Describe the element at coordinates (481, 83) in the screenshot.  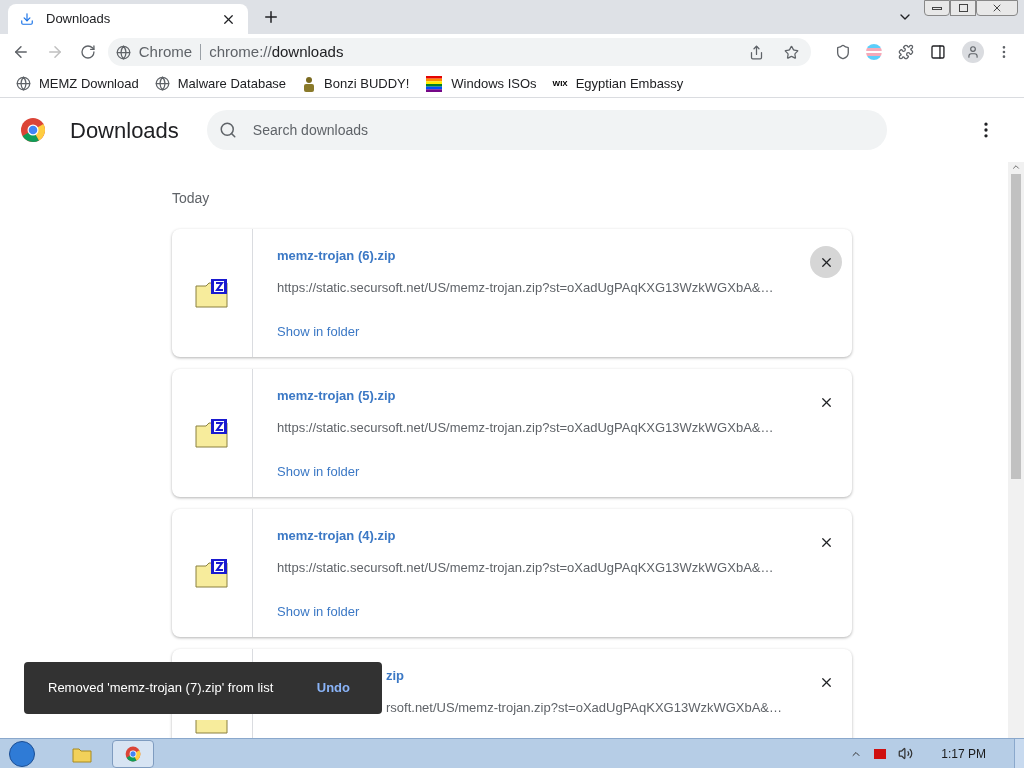
I see `bookmark-item: Windows ISOs` at that location.